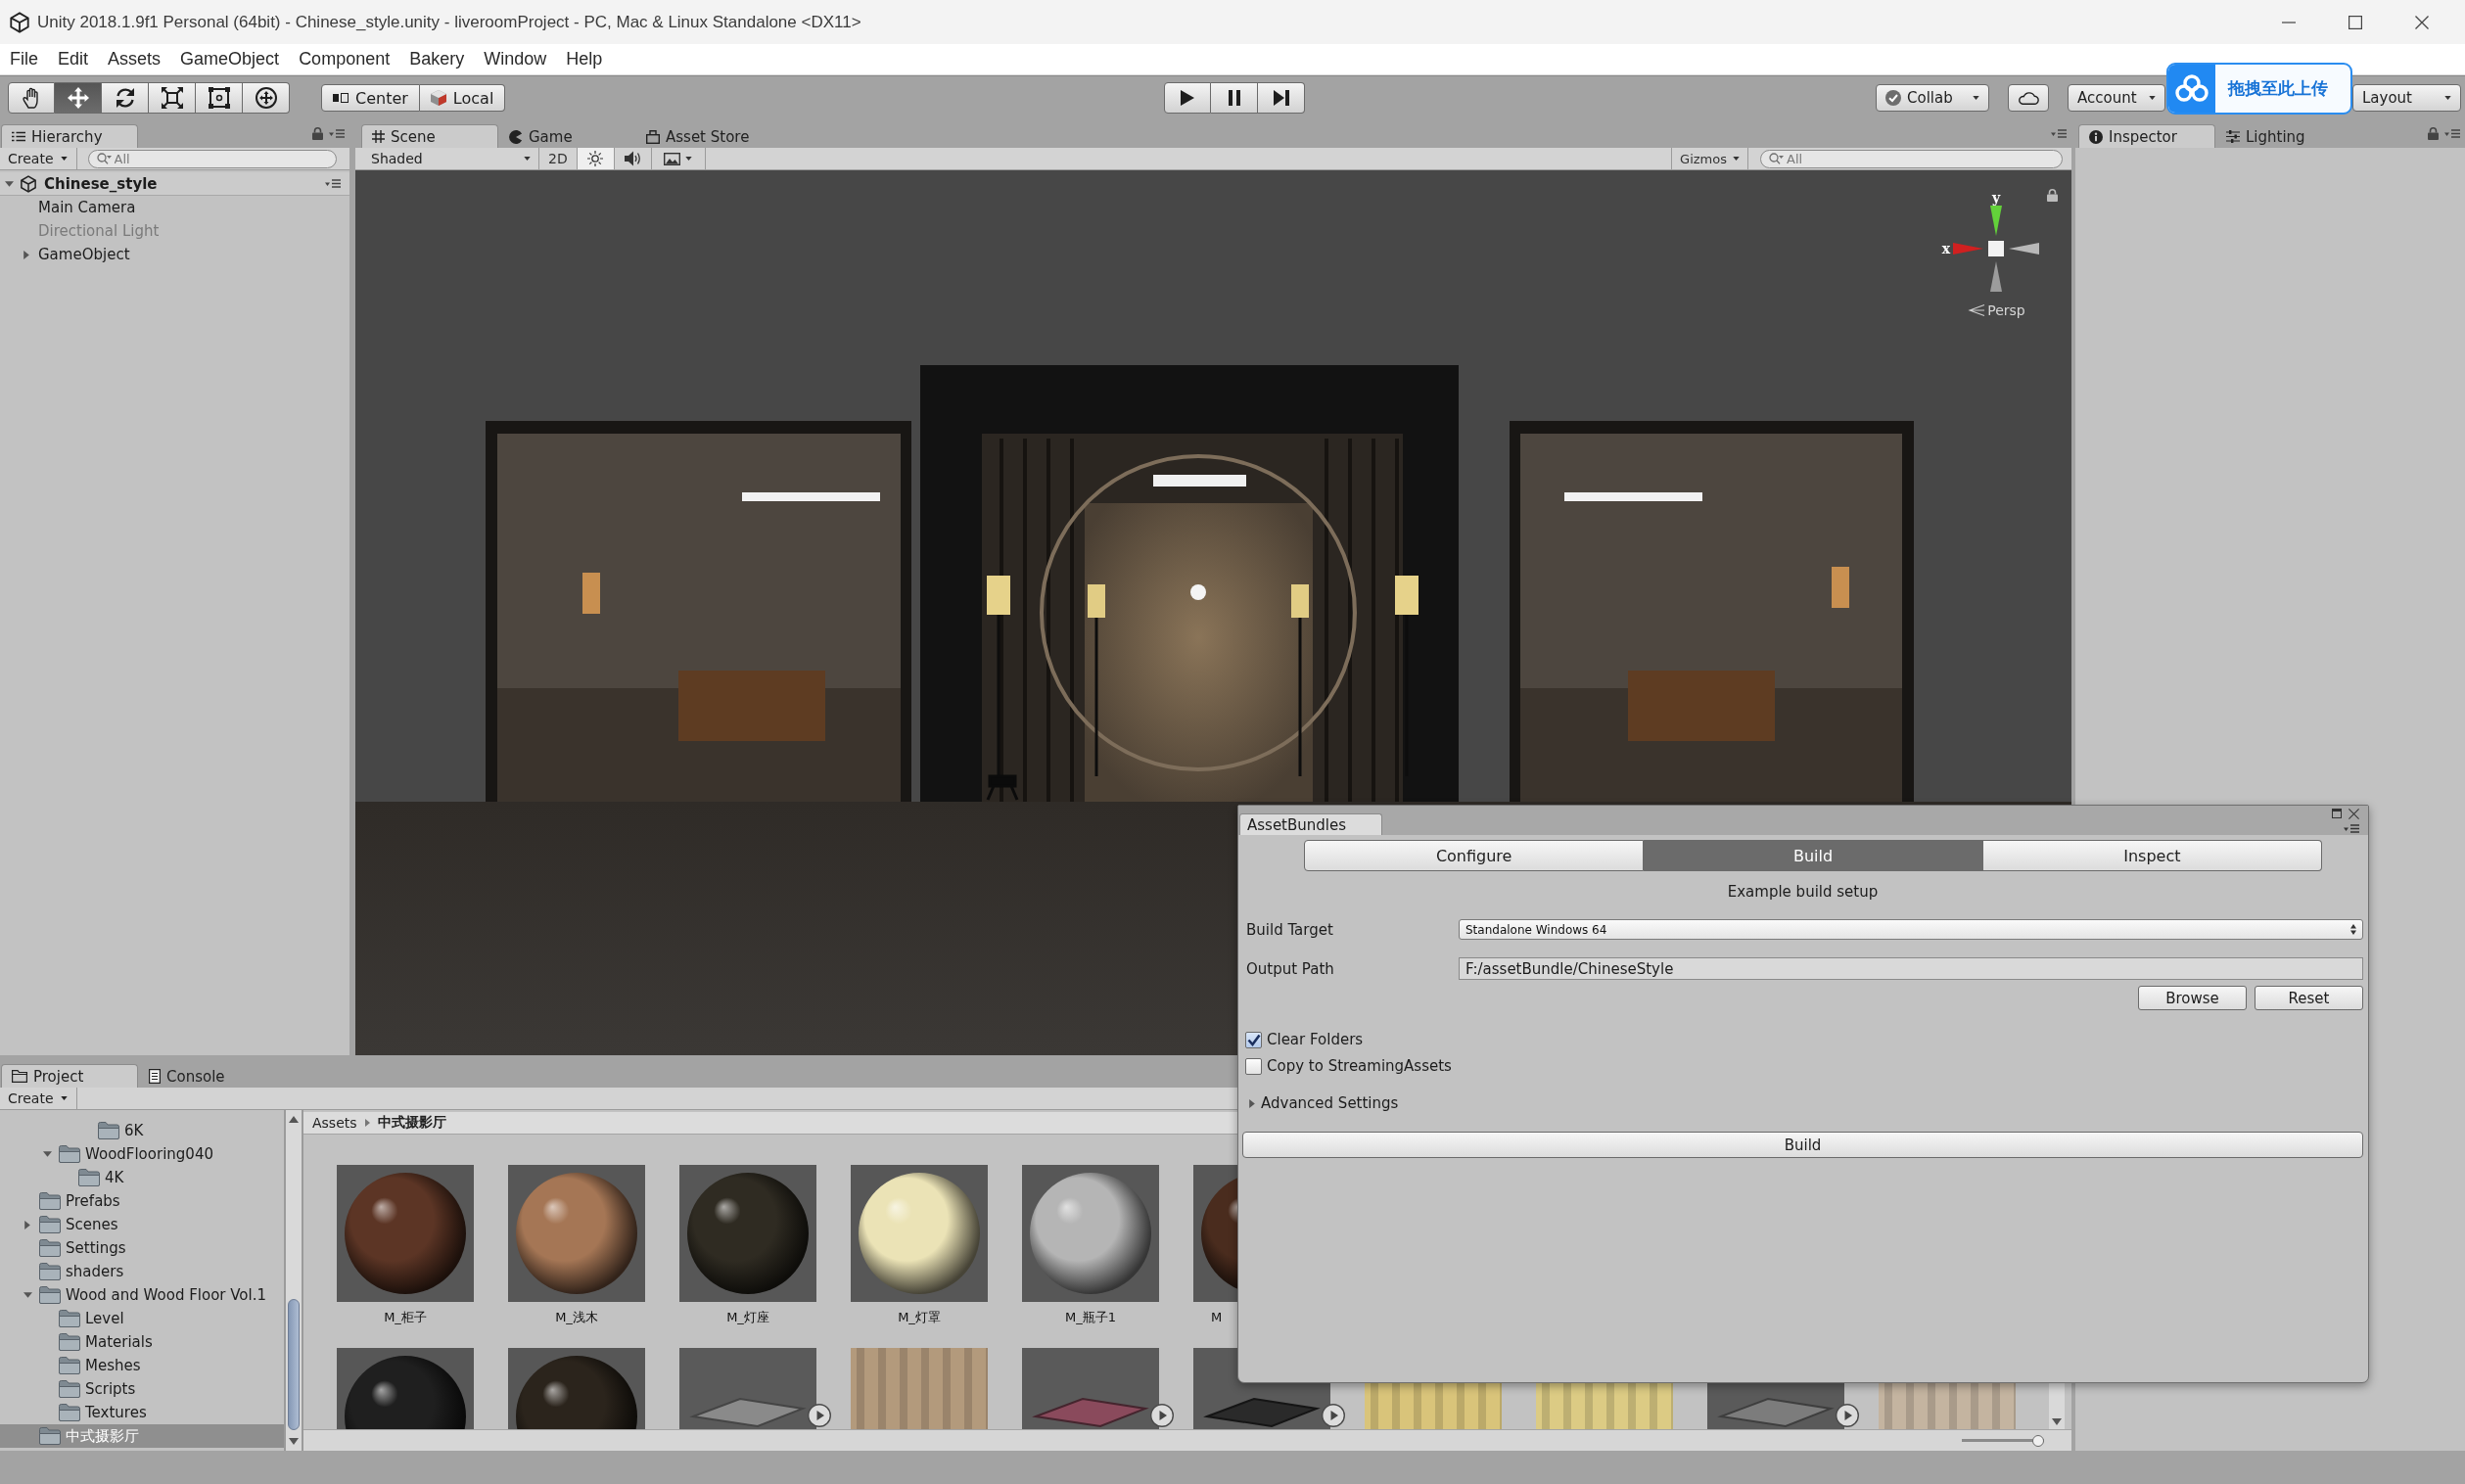  Describe the element at coordinates (220, 98) in the screenshot. I see `rect-tool-button` at that location.